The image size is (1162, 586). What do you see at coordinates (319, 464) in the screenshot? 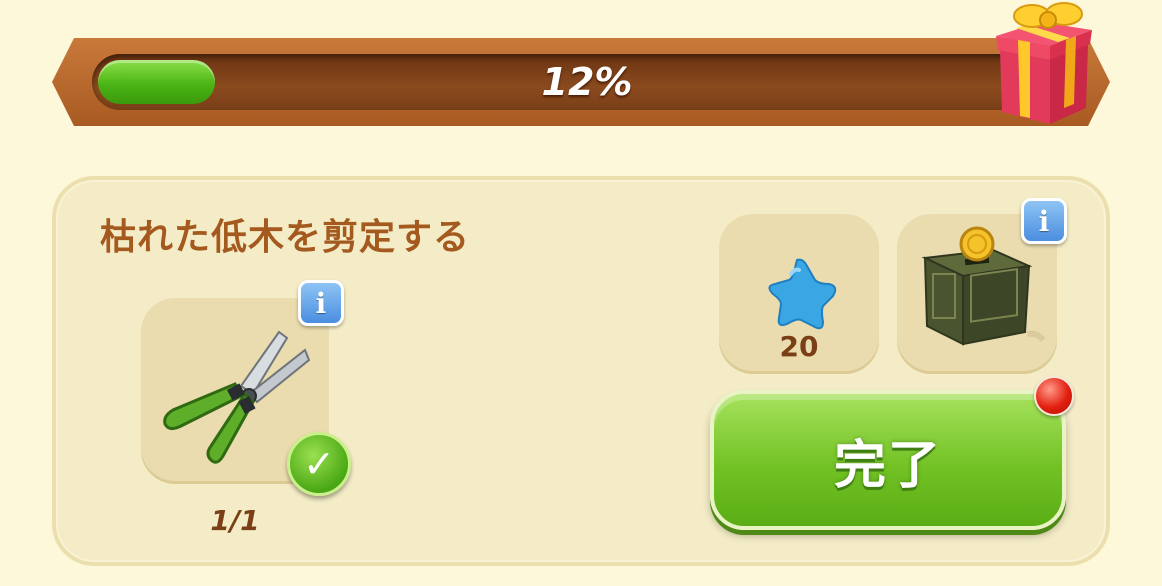
I see `checkmark-icon: ✓` at bounding box center [319, 464].